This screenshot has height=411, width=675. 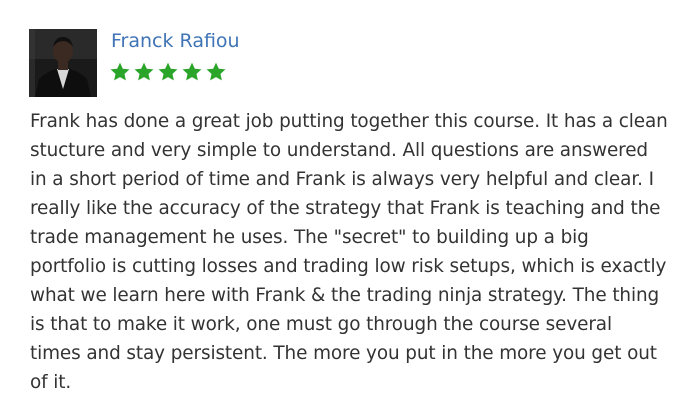 I want to click on star-rating, so click(x=168, y=73).